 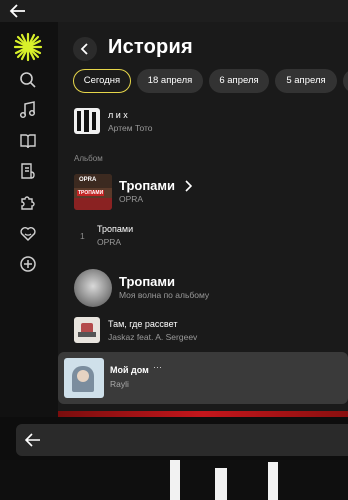 I want to click on now-playing-artist: Rayli, so click(x=119, y=384).